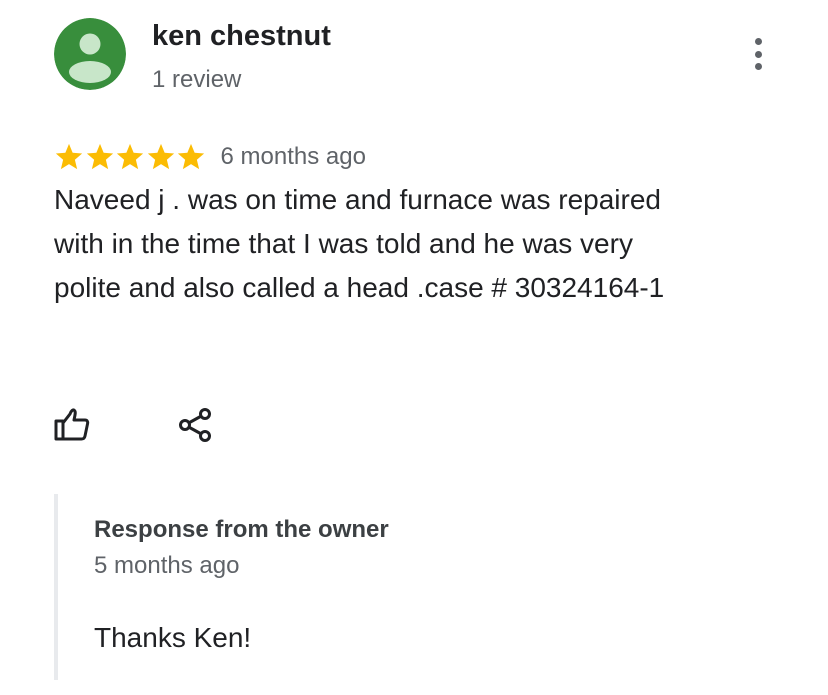  Describe the element at coordinates (210, 157) in the screenshot. I see `rating-row: 6 months ago` at that location.